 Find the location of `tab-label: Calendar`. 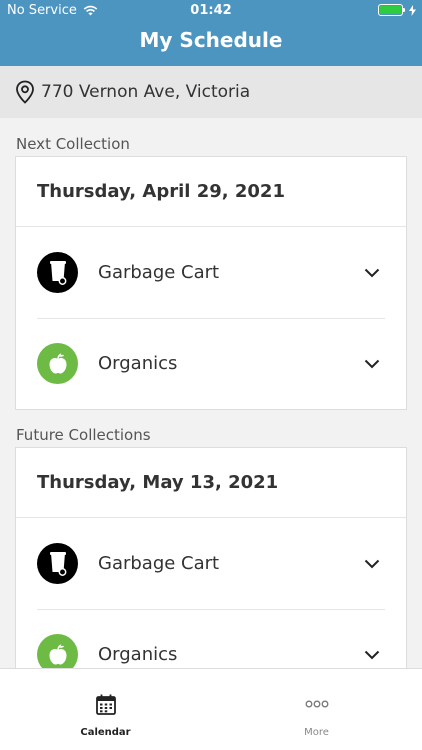

tab-label: Calendar is located at coordinates (105, 732).